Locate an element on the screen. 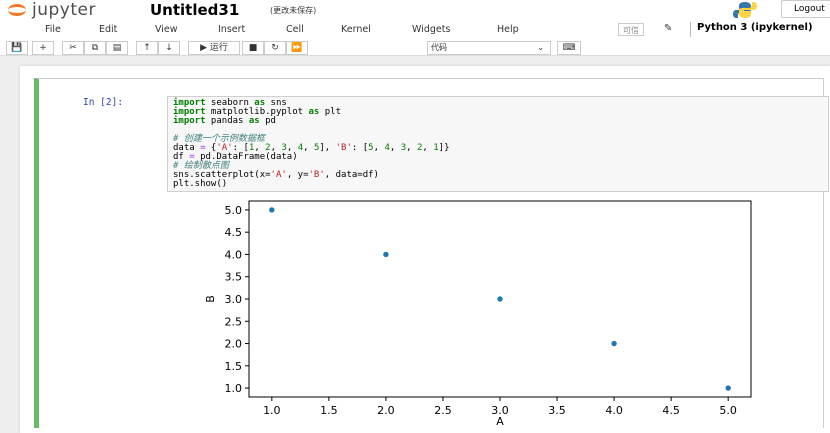 The width and height of the screenshot is (830, 433). save-status: (更改未保存) is located at coordinates (293, 10).